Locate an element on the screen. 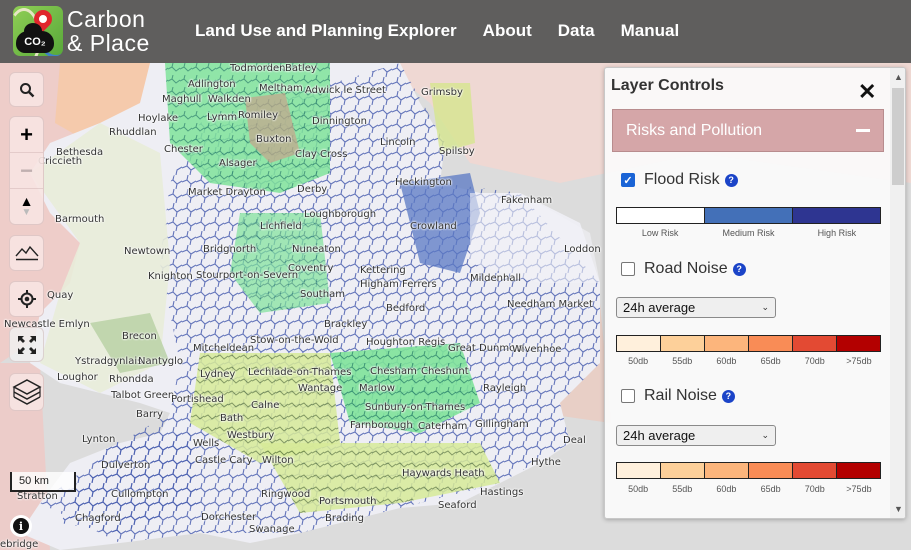  town-label: Sunbury-on-Thames is located at coordinates (415, 407).